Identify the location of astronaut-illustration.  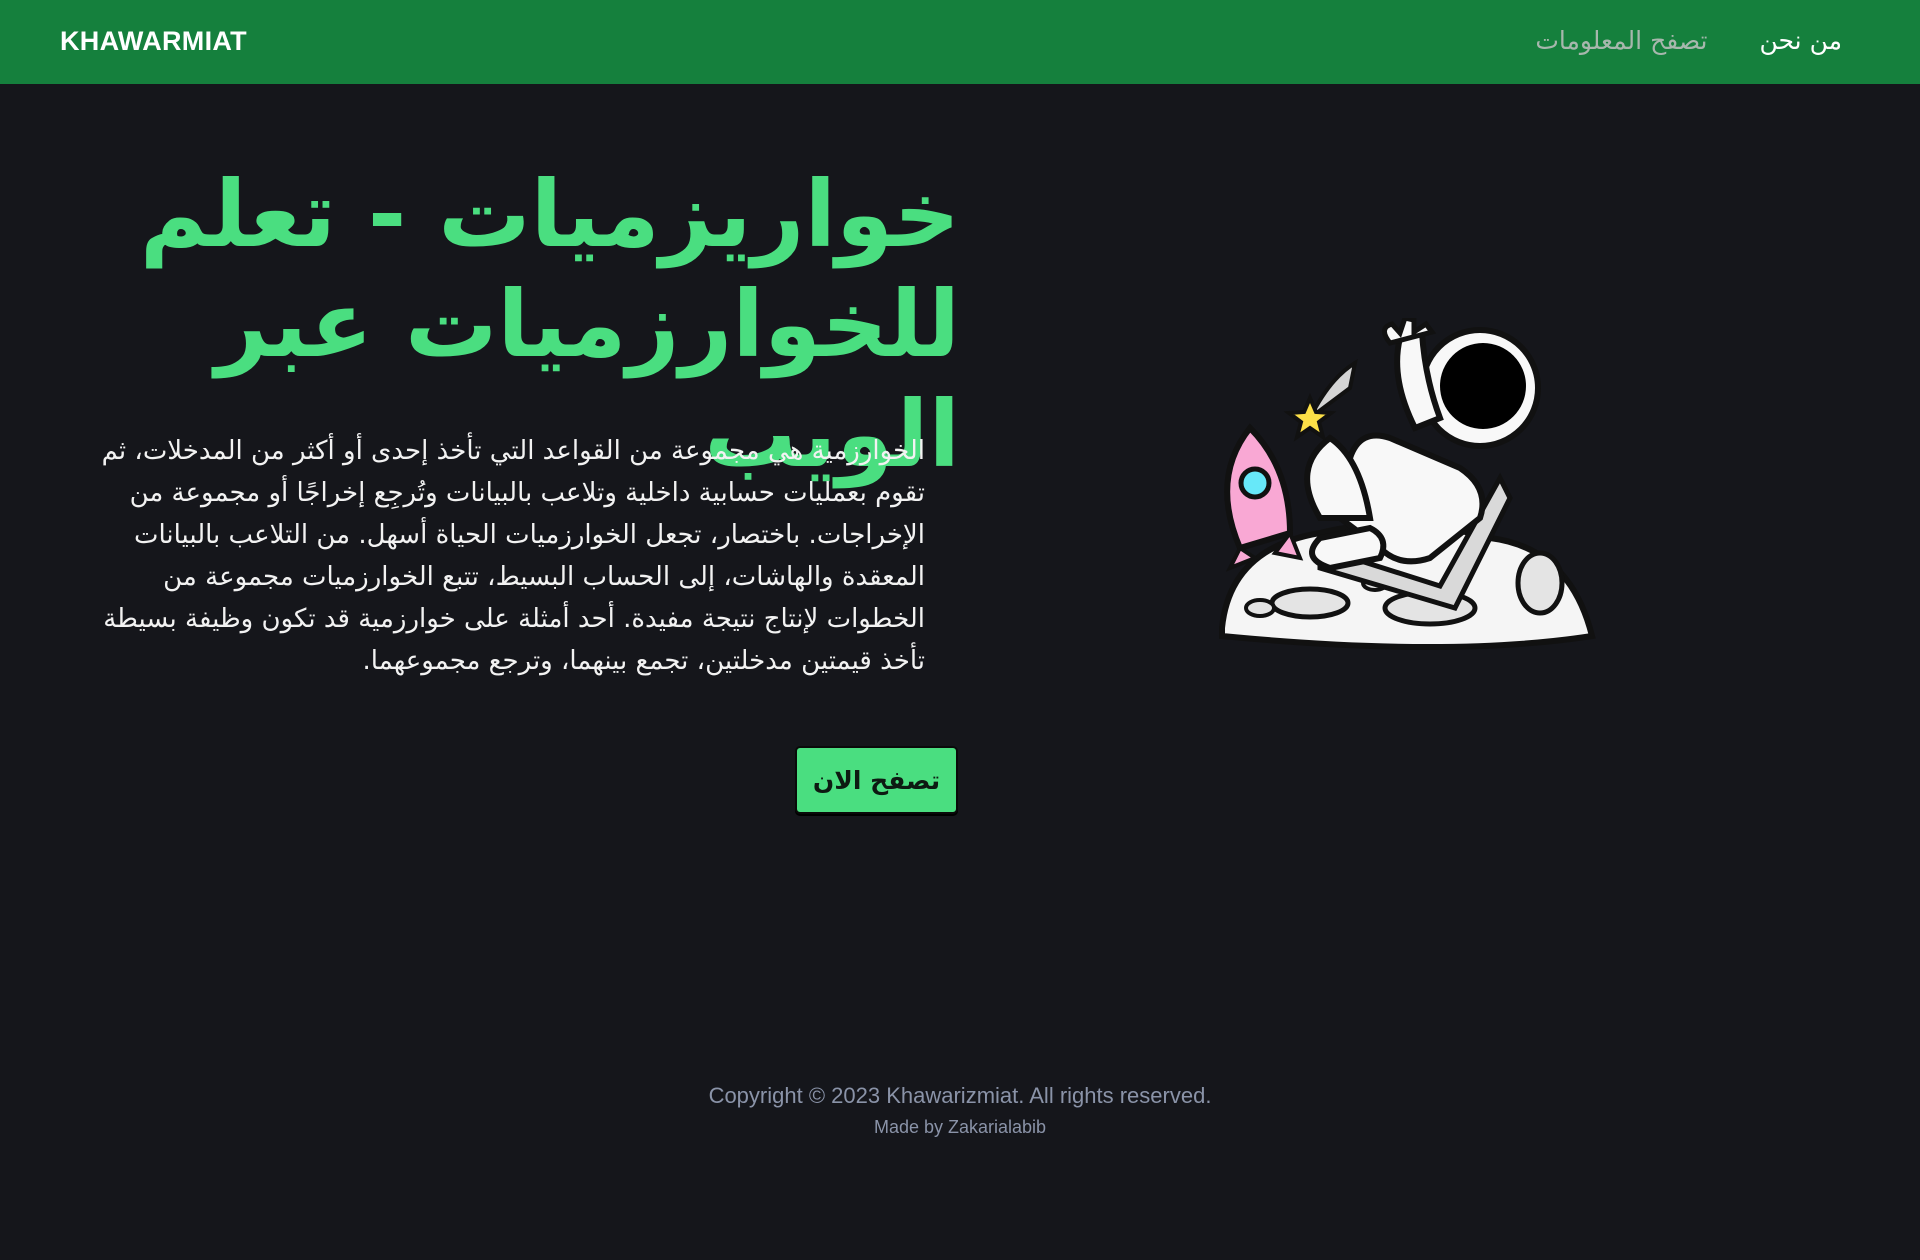
(1407, 484).